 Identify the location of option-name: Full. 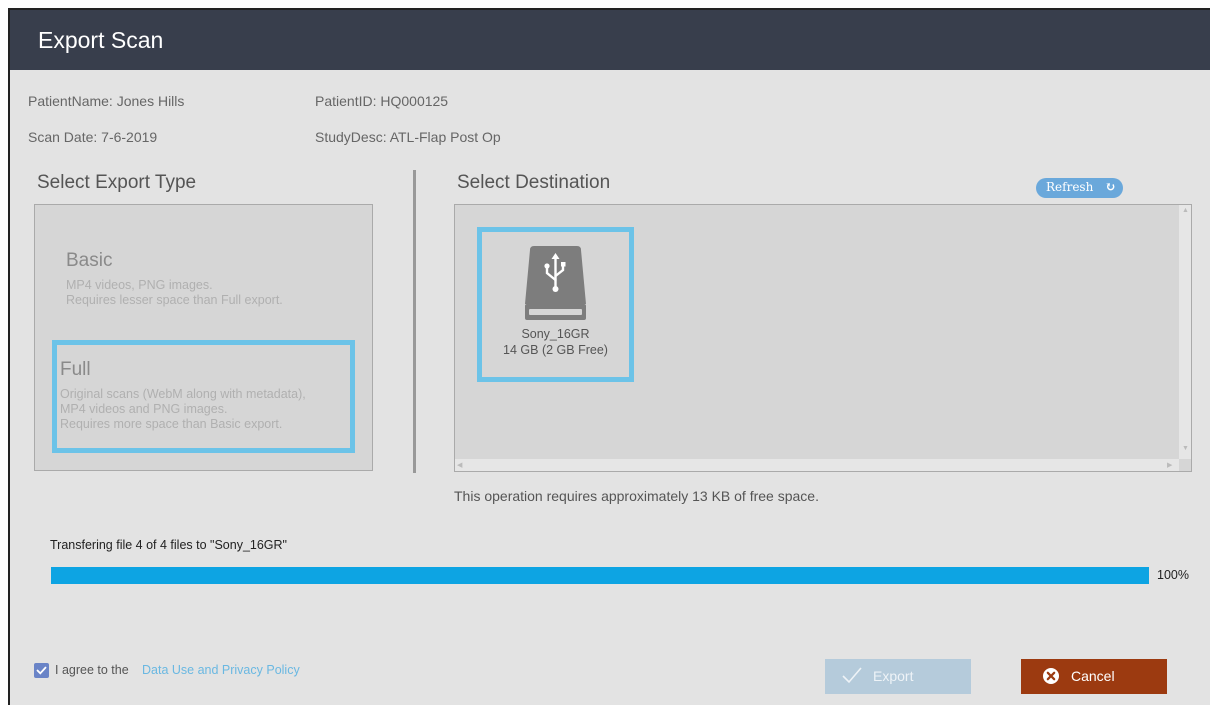
(75, 369).